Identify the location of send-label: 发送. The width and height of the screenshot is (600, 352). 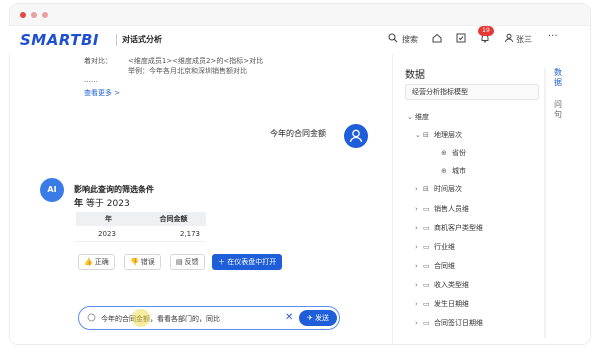
(322, 318).